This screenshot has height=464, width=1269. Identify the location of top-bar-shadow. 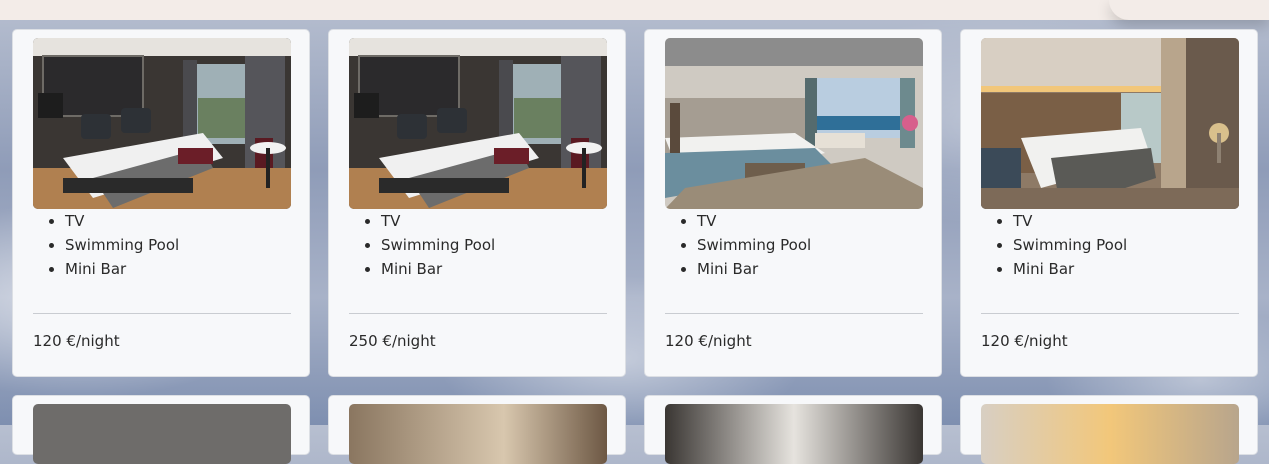
(1189, 10).